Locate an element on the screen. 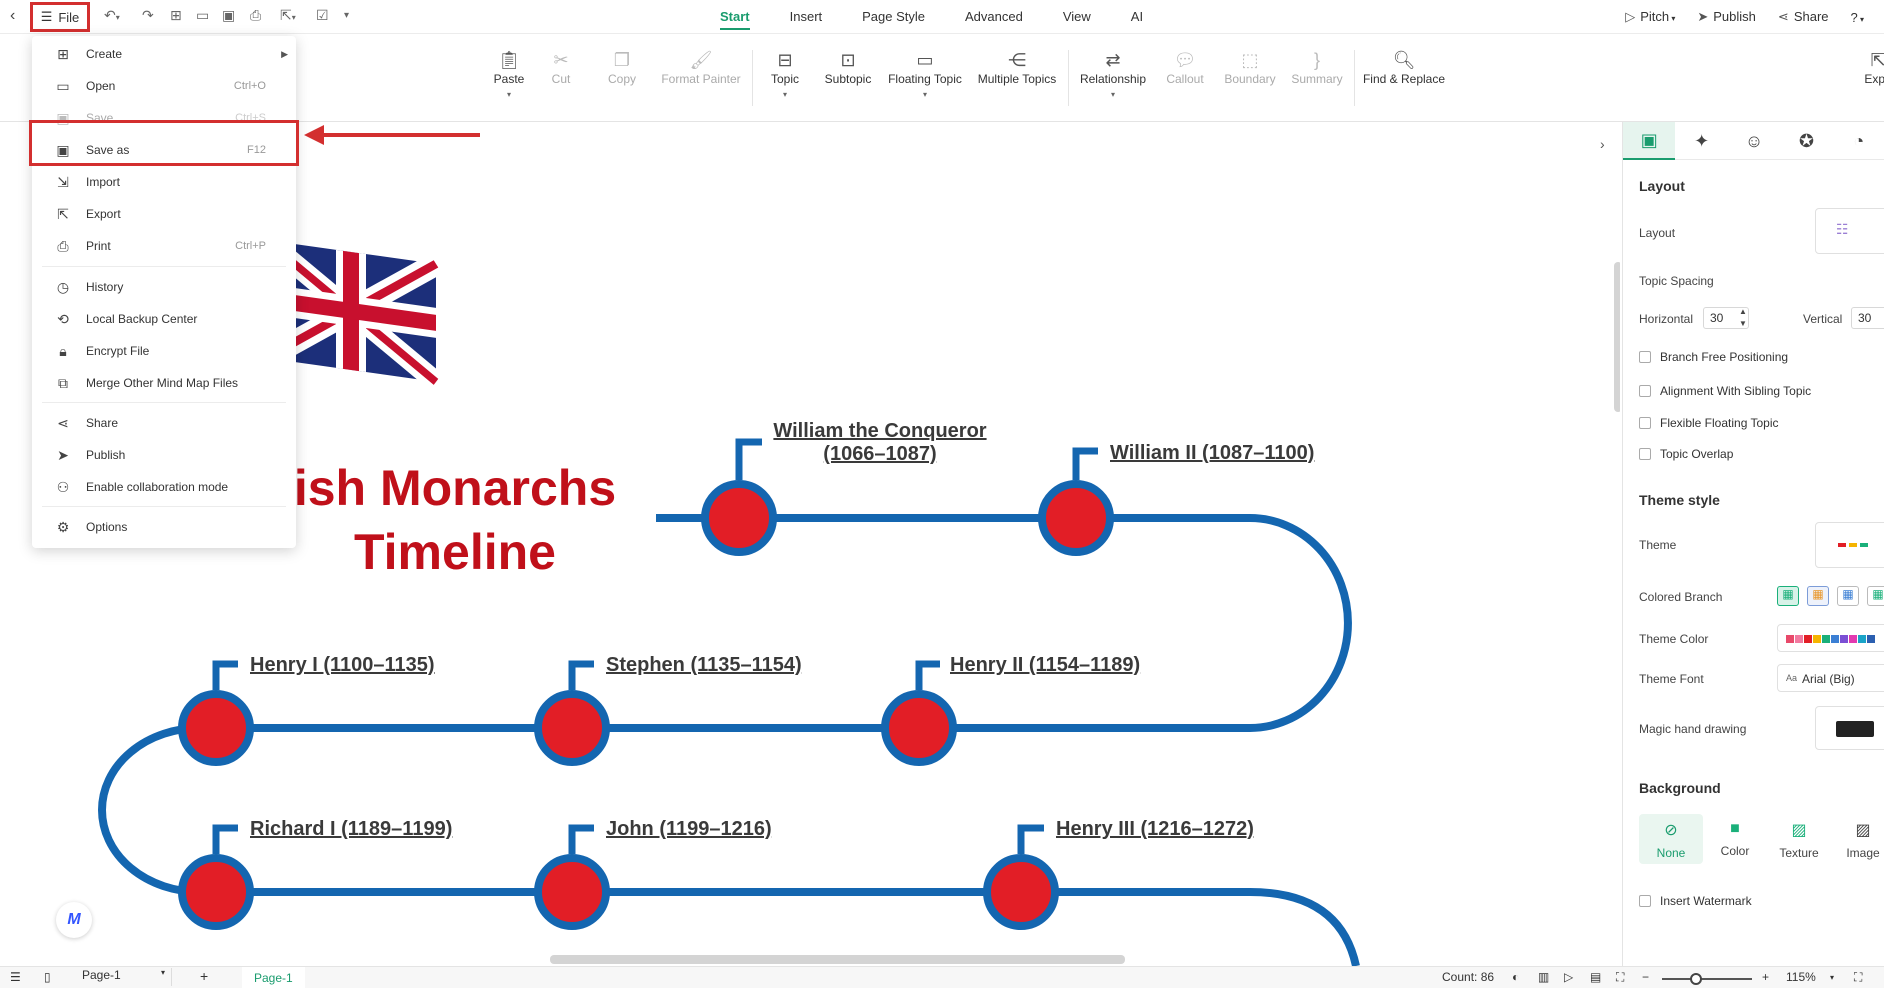 The width and height of the screenshot is (1884, 988). publish-button: ➤ Publish is located at coordinates (1726, 17).